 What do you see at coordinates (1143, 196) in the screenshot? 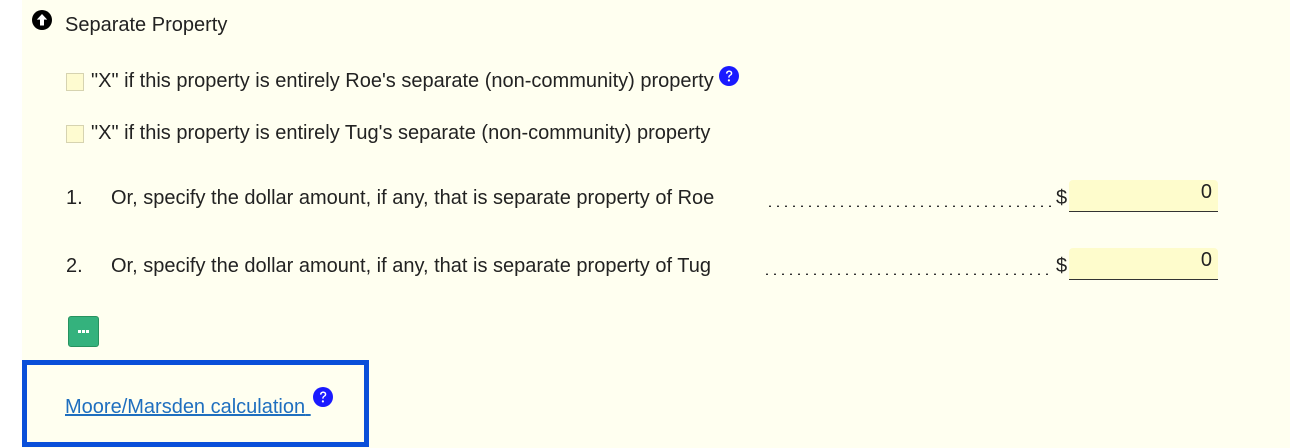
I see `roe-separate-amount-input` at bounding box center [1143, 196].